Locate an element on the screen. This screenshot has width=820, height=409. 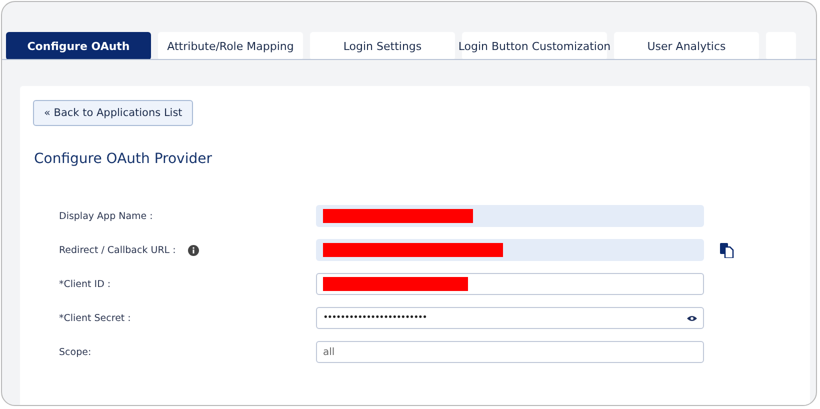
tab: User Analytics is located at coordinates (686, 45).